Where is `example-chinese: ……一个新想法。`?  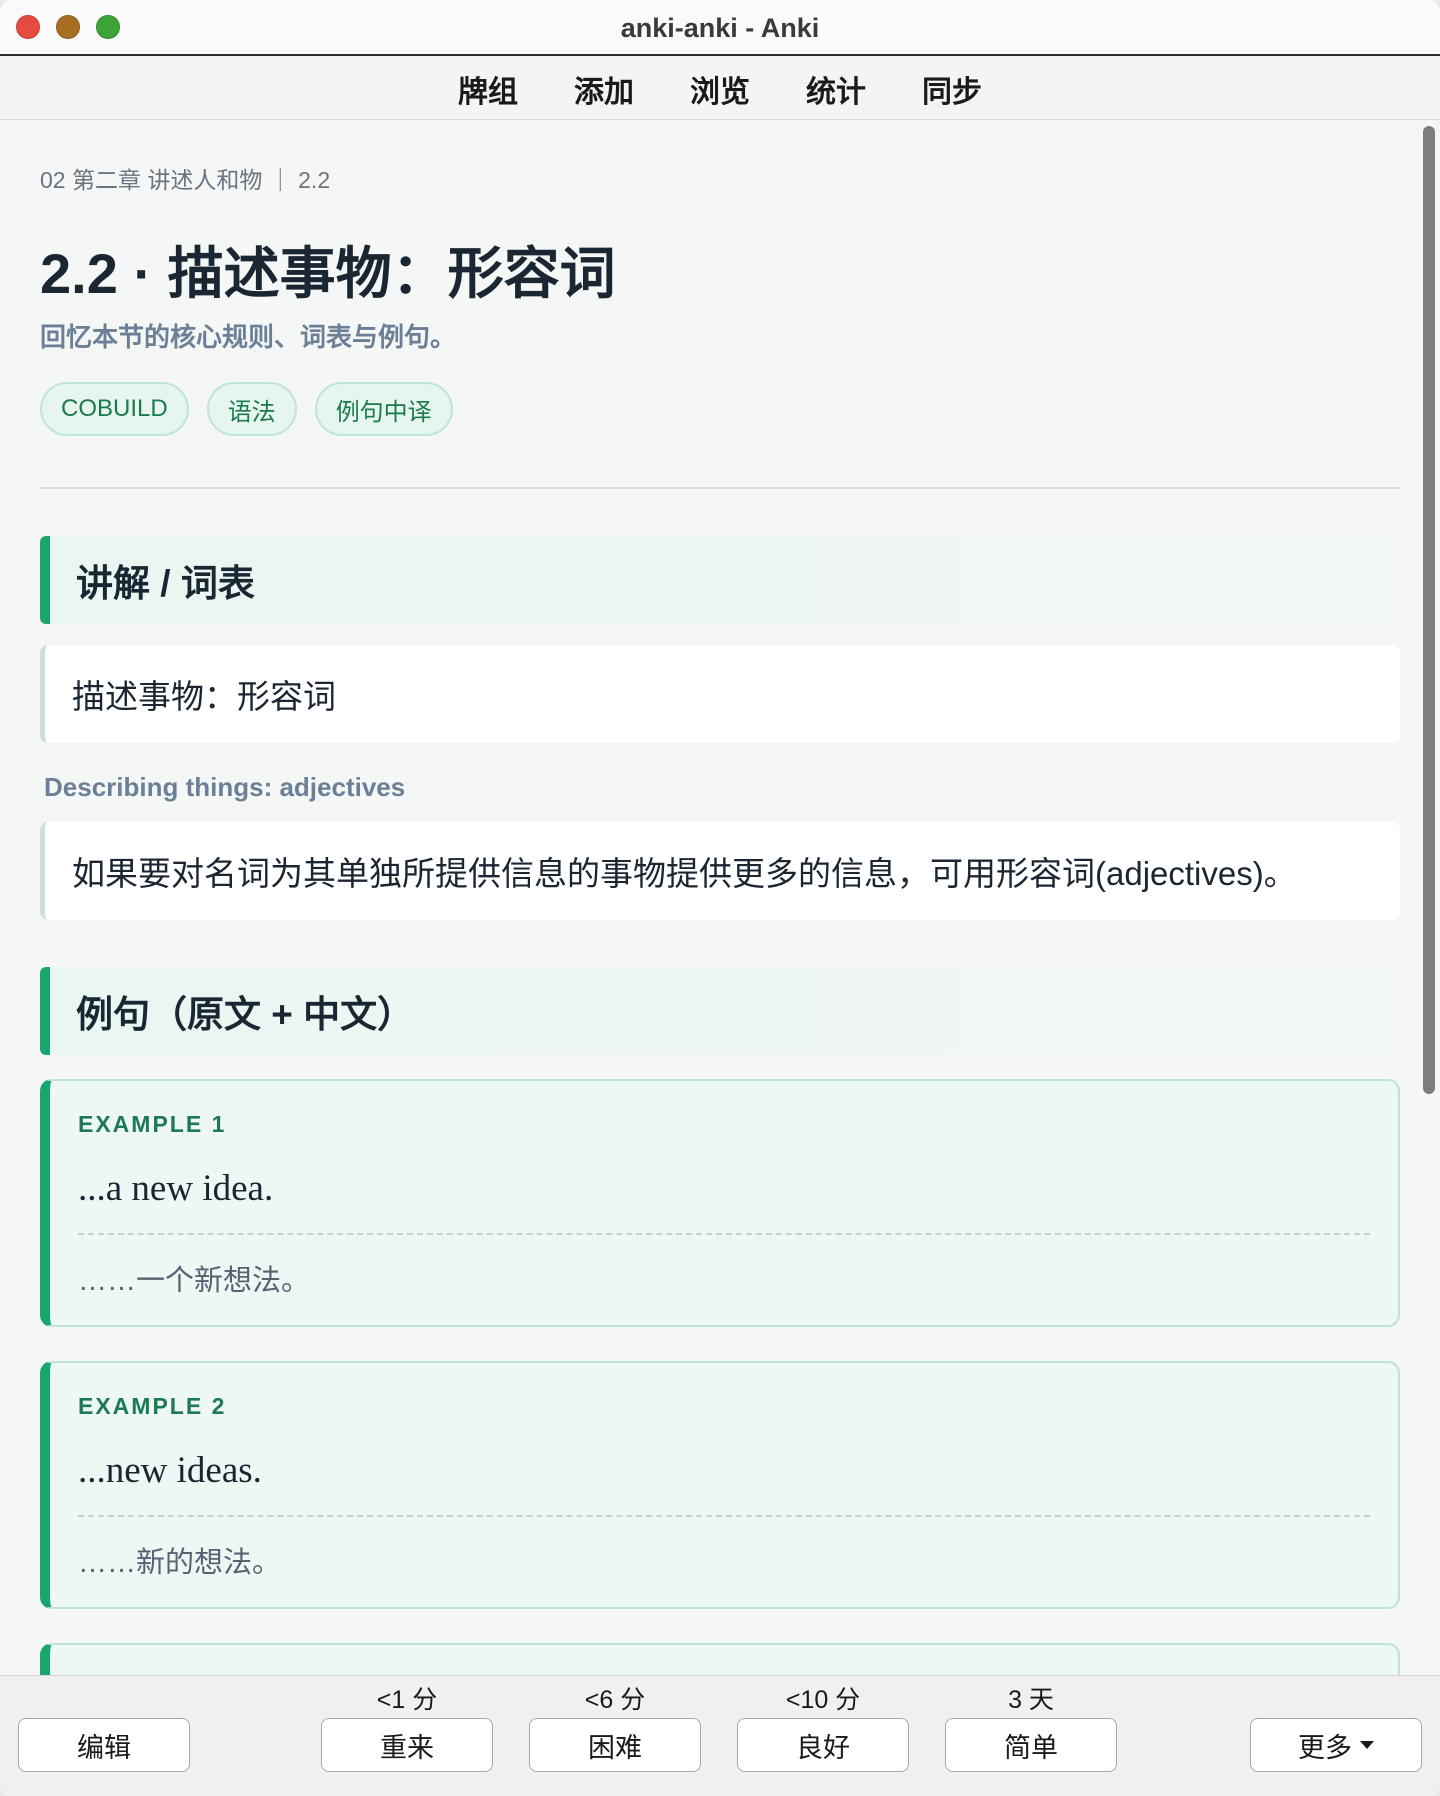
example-chinese: ……一个新想法。 is located at coordinates (194, 1281).